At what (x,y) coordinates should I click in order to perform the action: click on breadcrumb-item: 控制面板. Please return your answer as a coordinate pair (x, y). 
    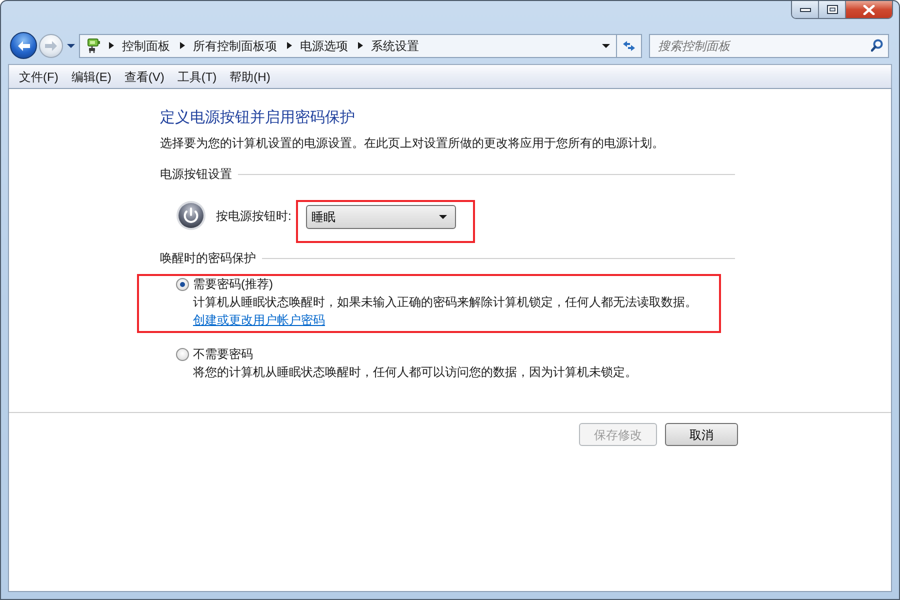
    Looking at the image, I should click on (146, 46).